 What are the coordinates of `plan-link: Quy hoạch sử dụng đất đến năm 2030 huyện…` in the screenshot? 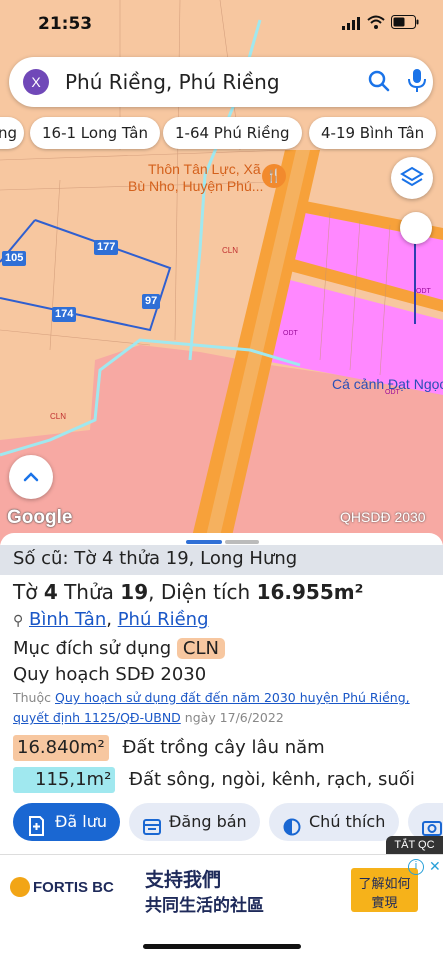 It's located at (232, 697).